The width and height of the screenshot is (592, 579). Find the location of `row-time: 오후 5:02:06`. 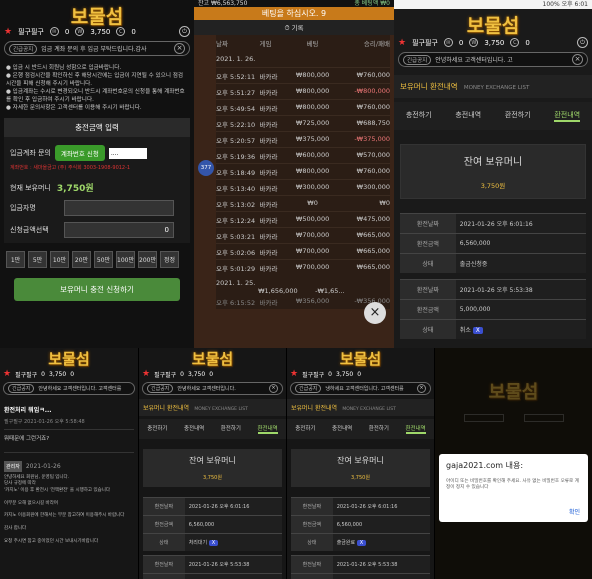

row-time: 오후 5:02:06 is located at coordinates (236, 252).